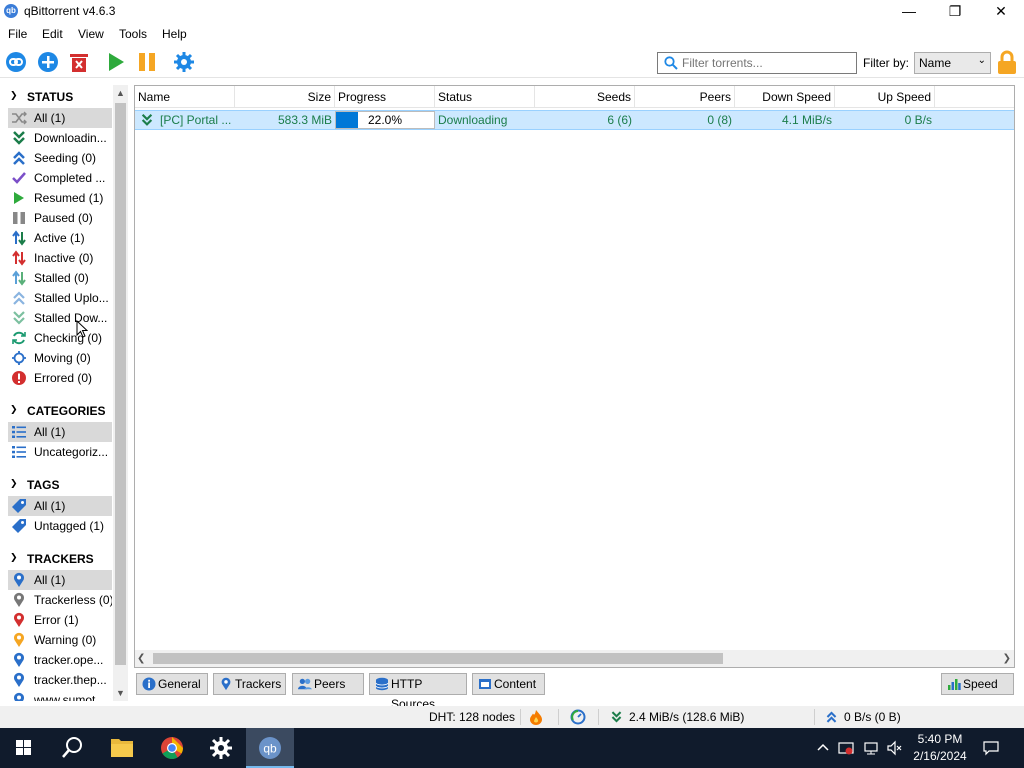 The height and width of the screenshot is (768, 1024). I want to click on status-filter-all: All (1), so click(60, 118).